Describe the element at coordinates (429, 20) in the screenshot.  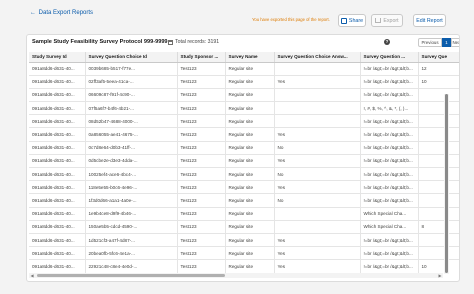
I see `edit-report-button: Edit Report` at that location.